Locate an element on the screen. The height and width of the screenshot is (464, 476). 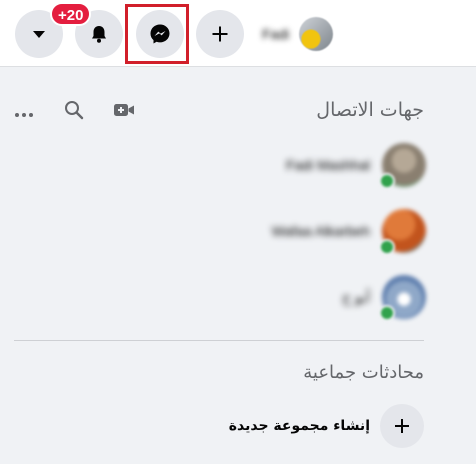
section-divider is located at coordinates (219, 340).